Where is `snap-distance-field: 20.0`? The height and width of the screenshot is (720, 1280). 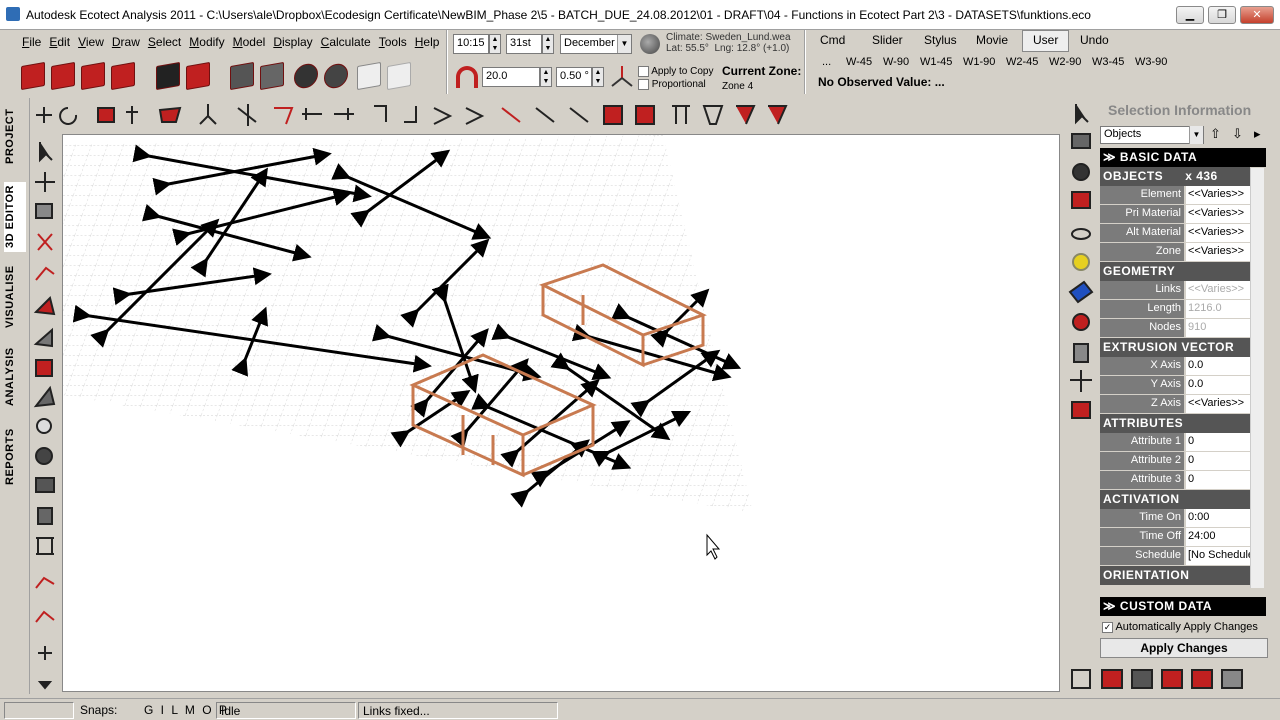 snap-distance-field: 20.0 is located at coordinates (511, 77).